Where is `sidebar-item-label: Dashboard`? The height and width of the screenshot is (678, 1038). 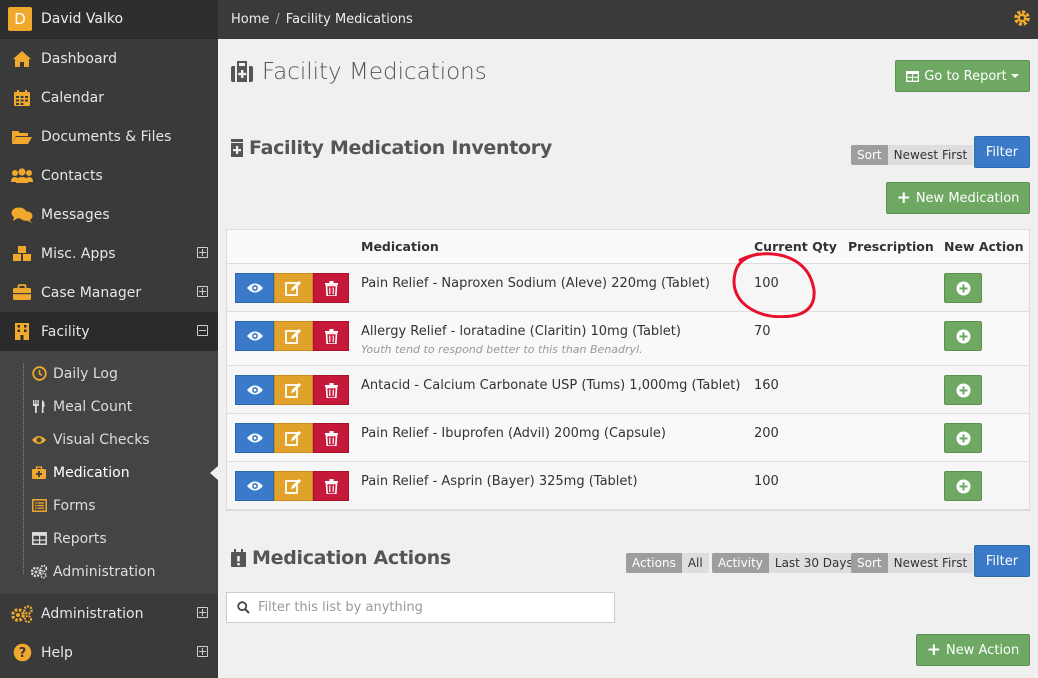
sidebar-item-label: Dashboard is located at coordinates (79, 58).